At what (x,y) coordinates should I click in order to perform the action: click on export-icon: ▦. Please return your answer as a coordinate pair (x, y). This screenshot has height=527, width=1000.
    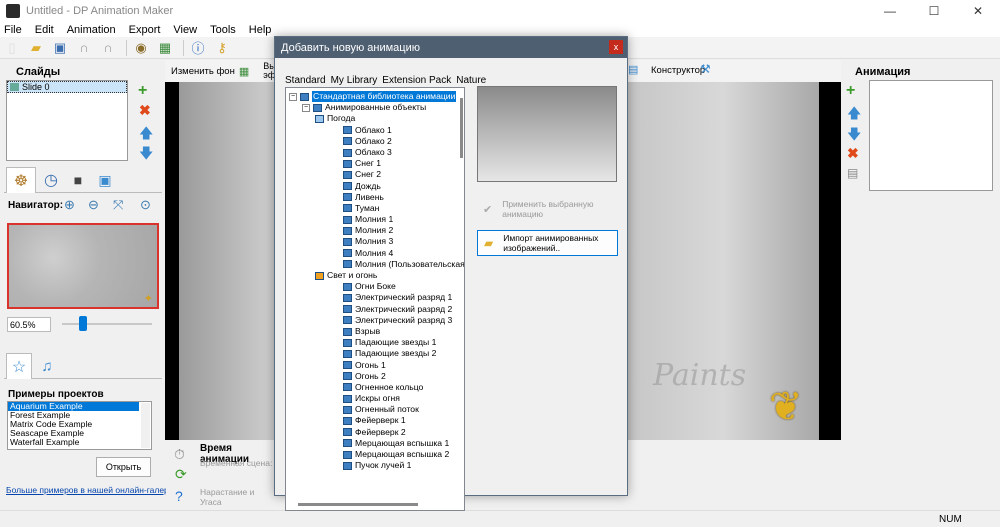
    Looking at the image, I should click on (165, 48).